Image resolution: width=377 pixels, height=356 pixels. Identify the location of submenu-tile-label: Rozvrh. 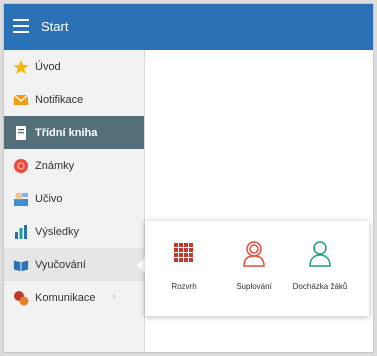
(184, 286).